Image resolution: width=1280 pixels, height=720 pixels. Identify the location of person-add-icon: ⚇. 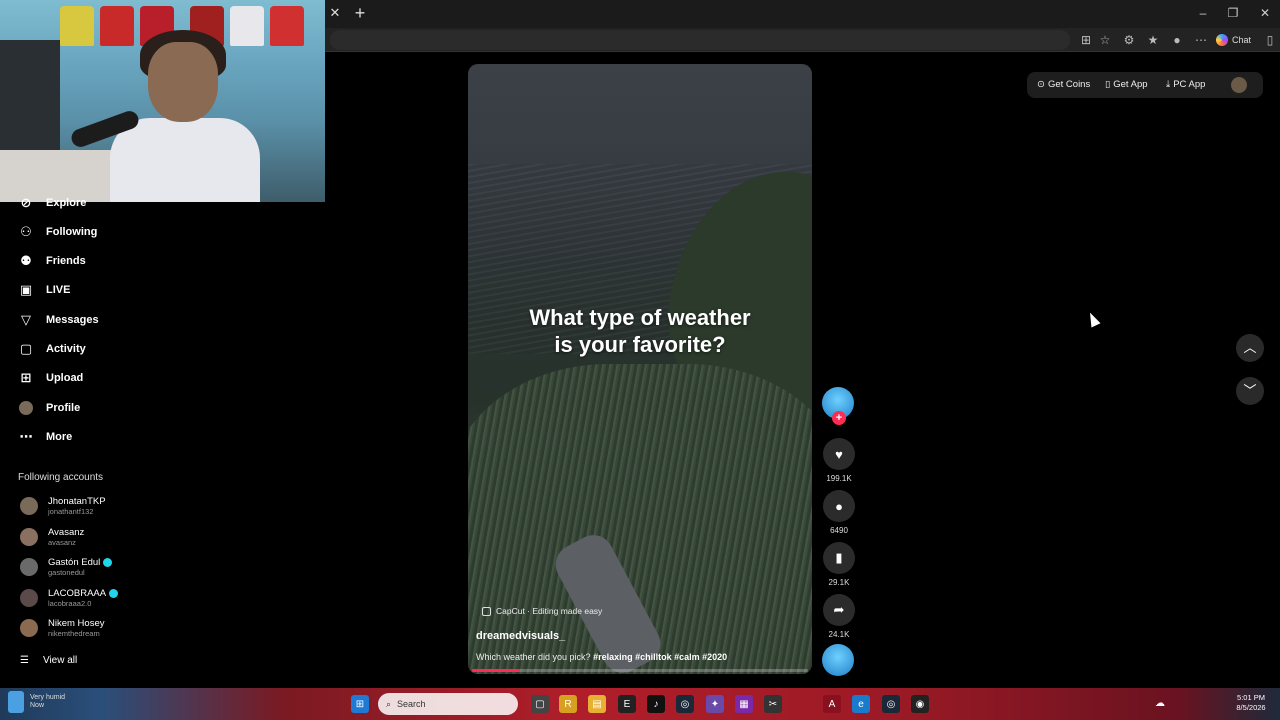
(26, 231).